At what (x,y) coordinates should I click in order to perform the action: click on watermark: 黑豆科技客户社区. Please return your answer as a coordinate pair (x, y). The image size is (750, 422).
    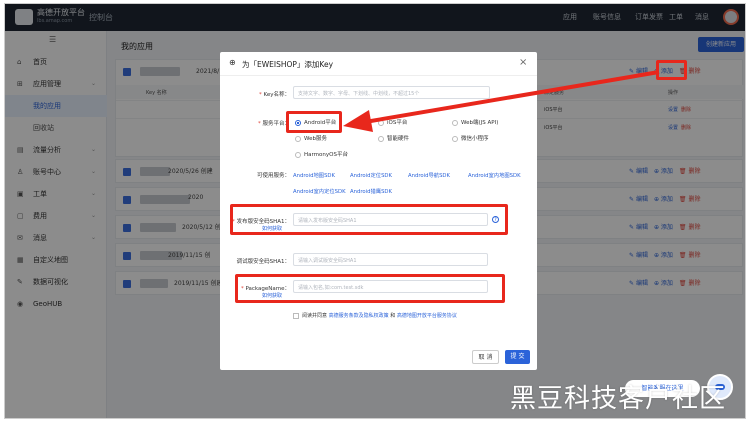
    Looking at the image, I should click on (618, 399).